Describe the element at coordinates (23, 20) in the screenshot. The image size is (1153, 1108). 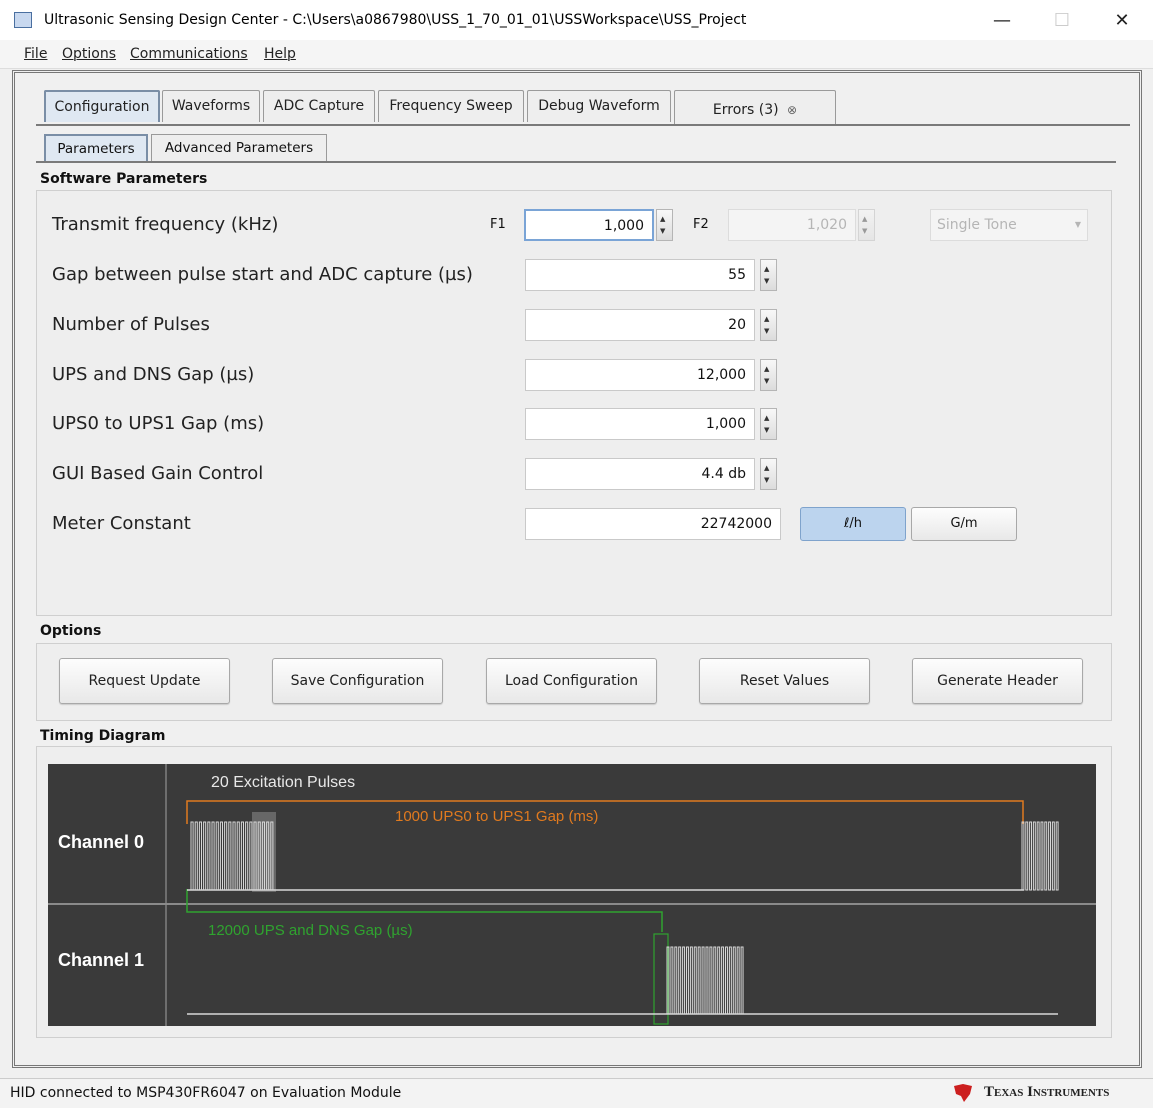
I see `app-icon` at that location.